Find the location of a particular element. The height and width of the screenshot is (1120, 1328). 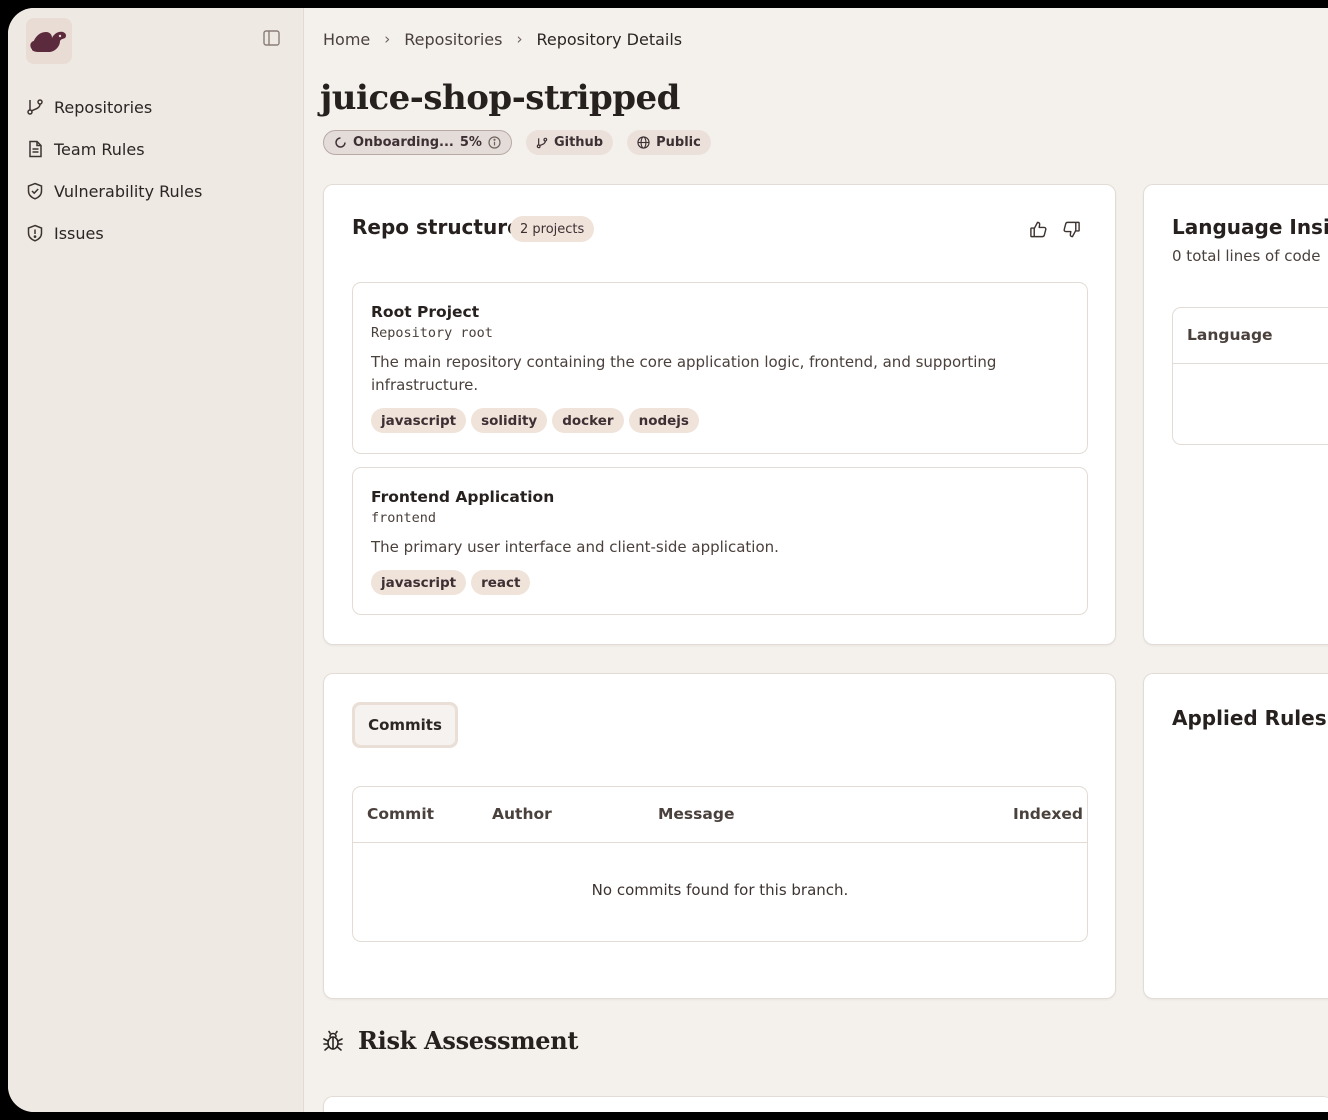

app-logo is located at coordinates (49, 41).